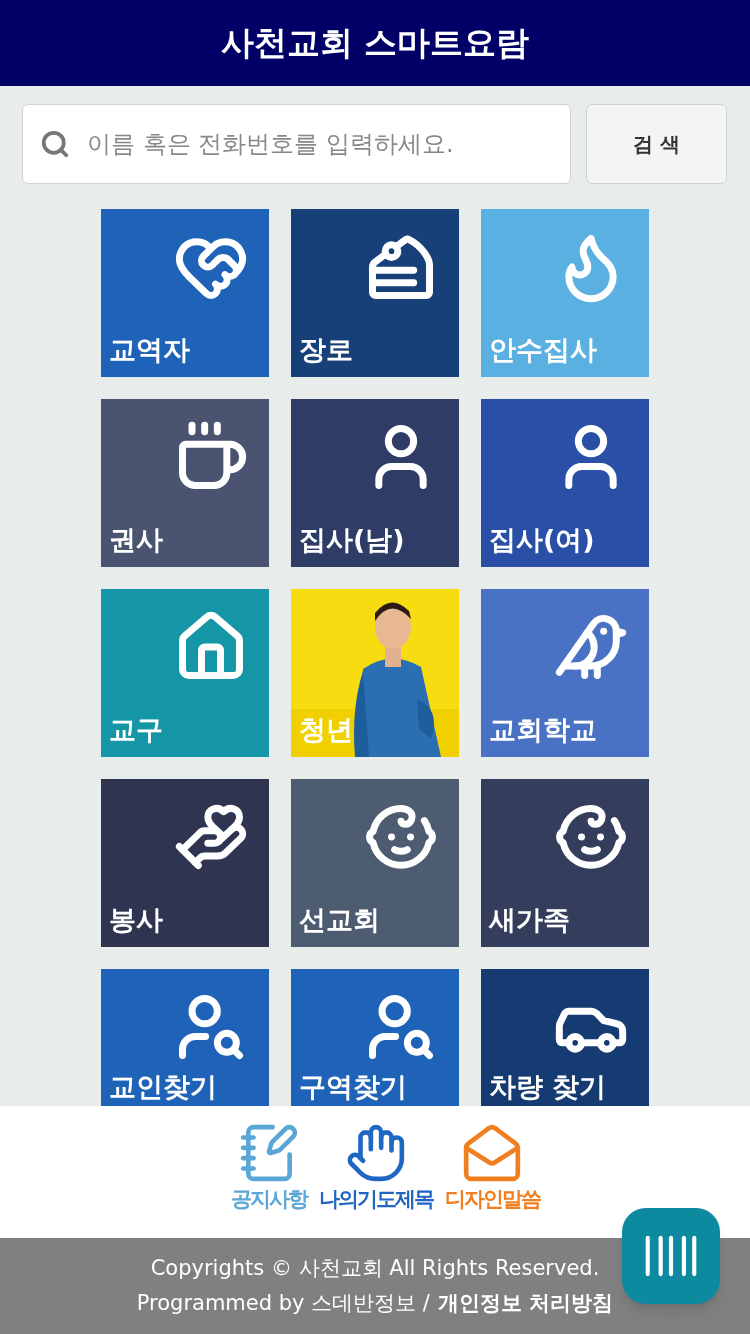  Describe the element at coordinates (565, 673) in the screenshot. I see `menu-tile: 교회학교` at that location.